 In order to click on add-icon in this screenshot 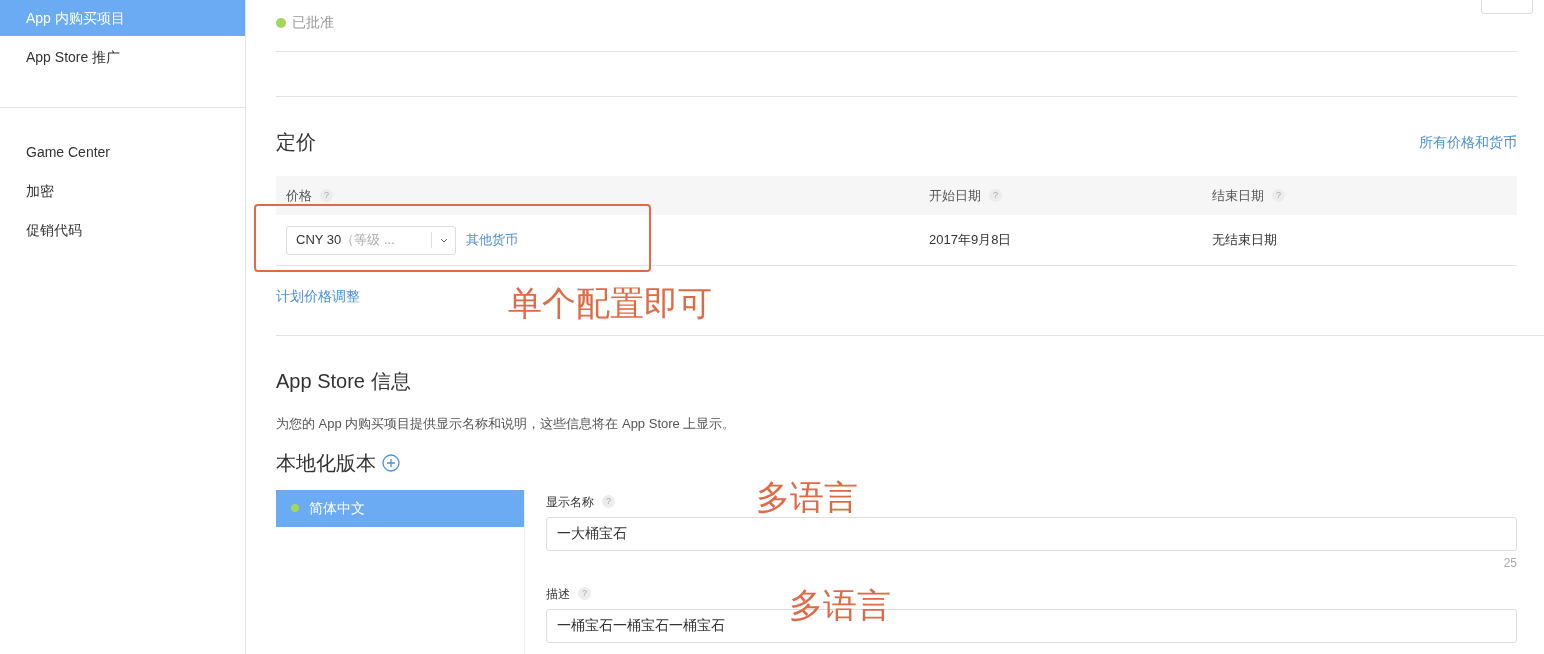, I will do `click(391, 462)`.